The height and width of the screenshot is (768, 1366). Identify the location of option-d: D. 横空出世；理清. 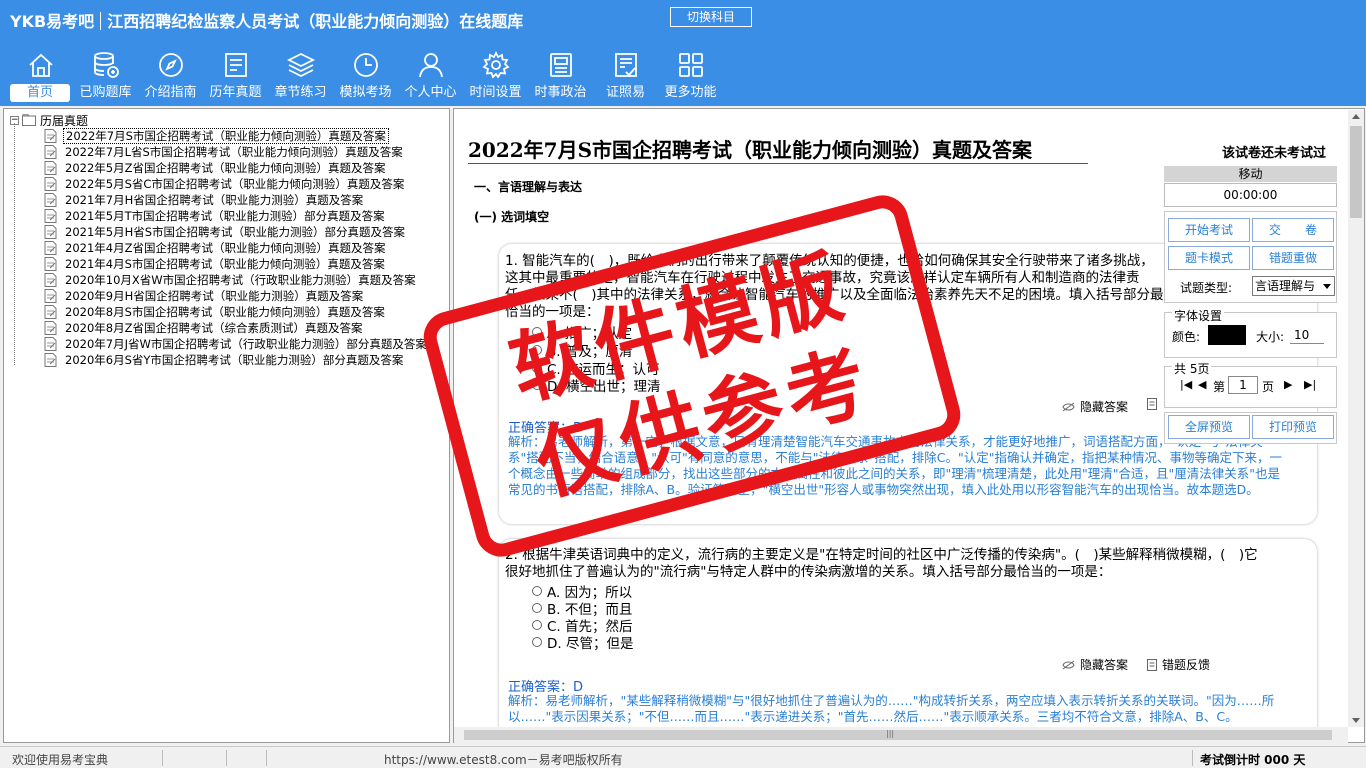
(596, 385).